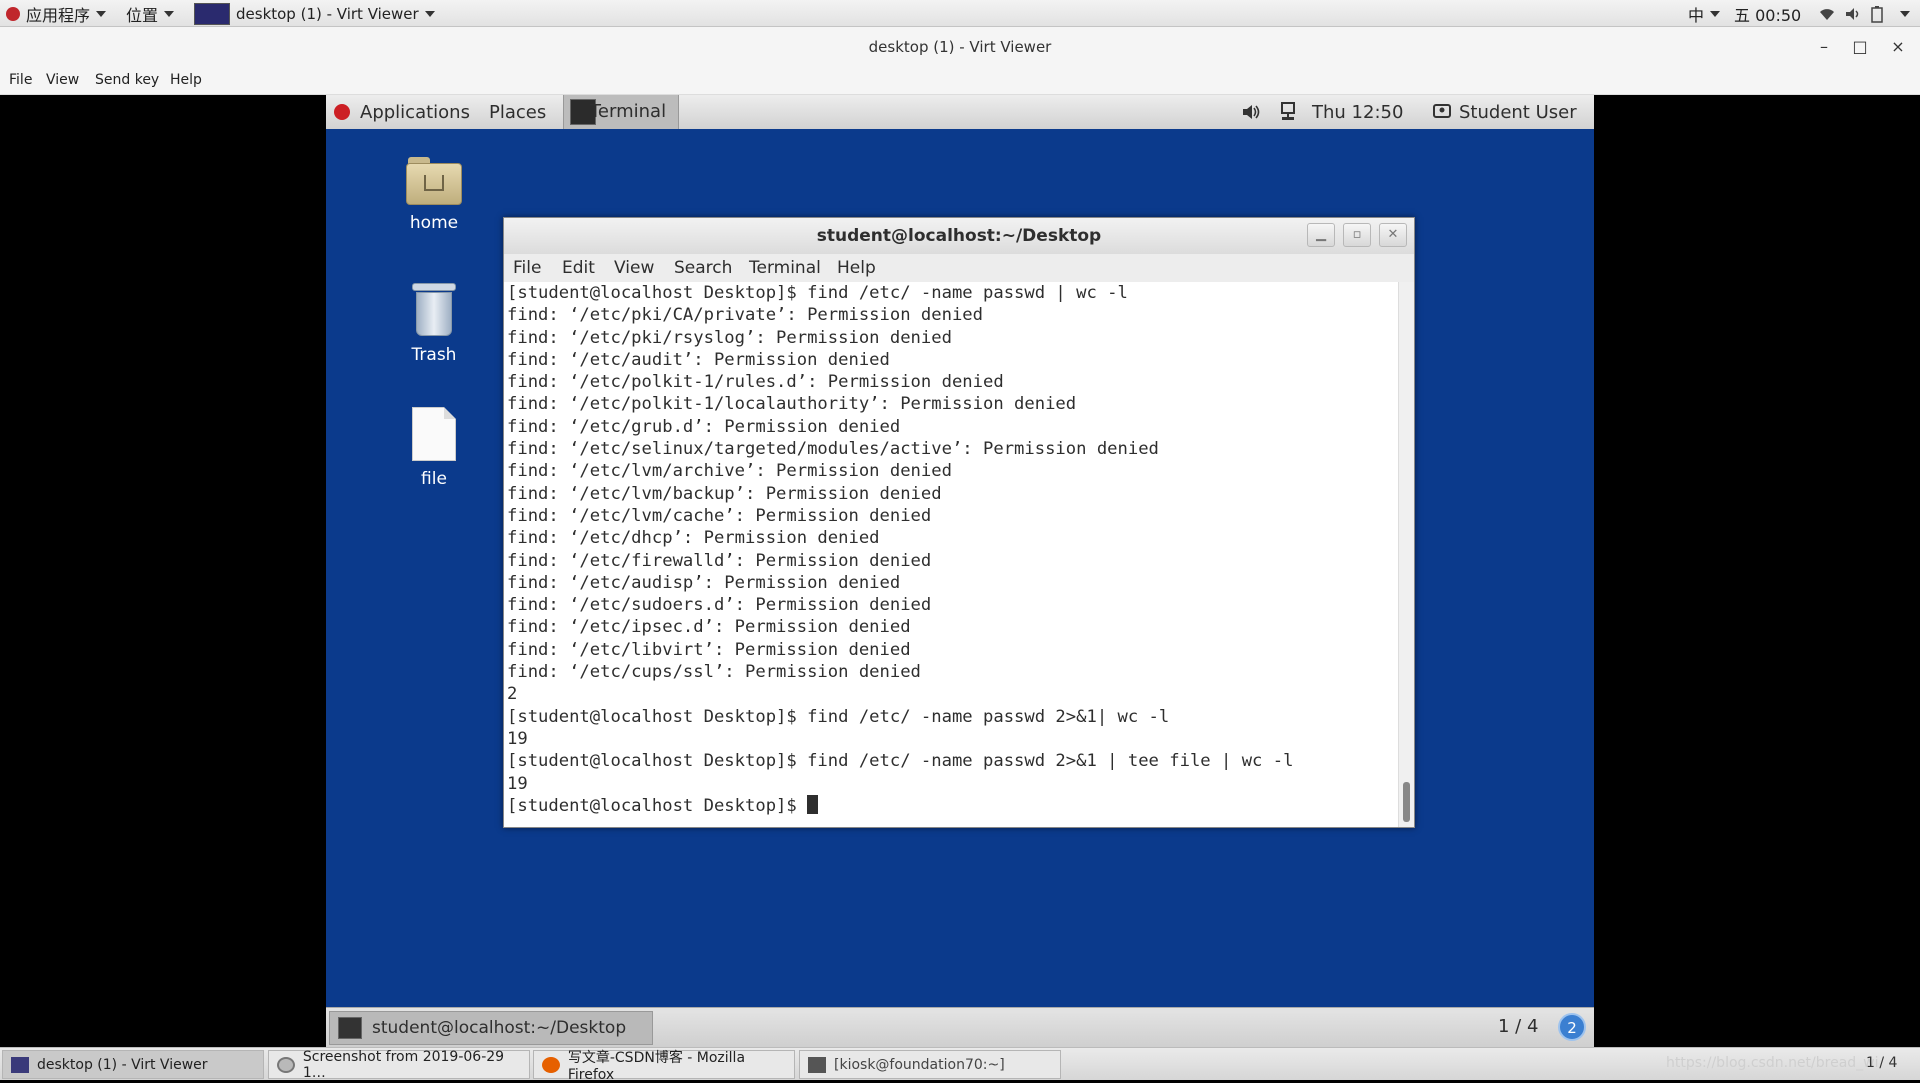 Image resolution: width=1920 pixels, height=1083 pixels. What do you see at coordinates (127, 80) in the screenshot?
I see `menu-send-key: Send key` at bounding box center [127, 80].